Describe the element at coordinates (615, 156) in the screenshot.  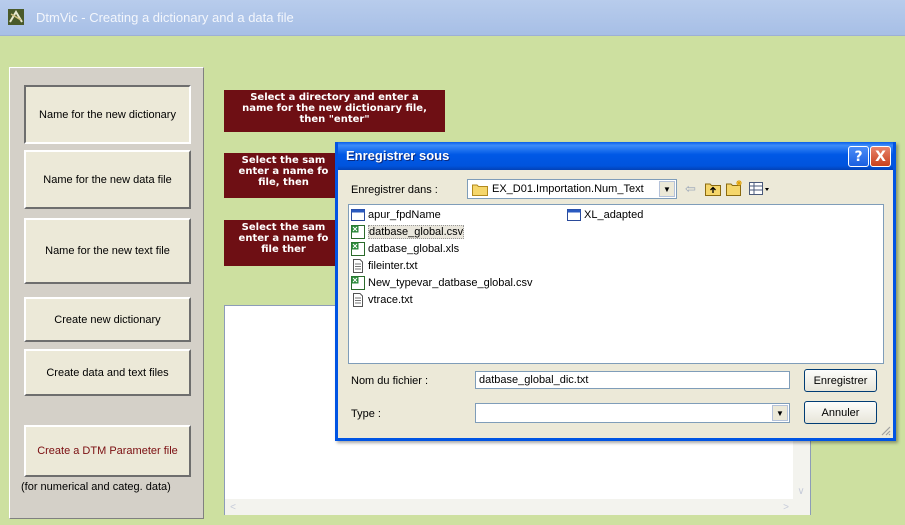
I see `dialog-title-bar: Enregistrer sous ? X` at that location.